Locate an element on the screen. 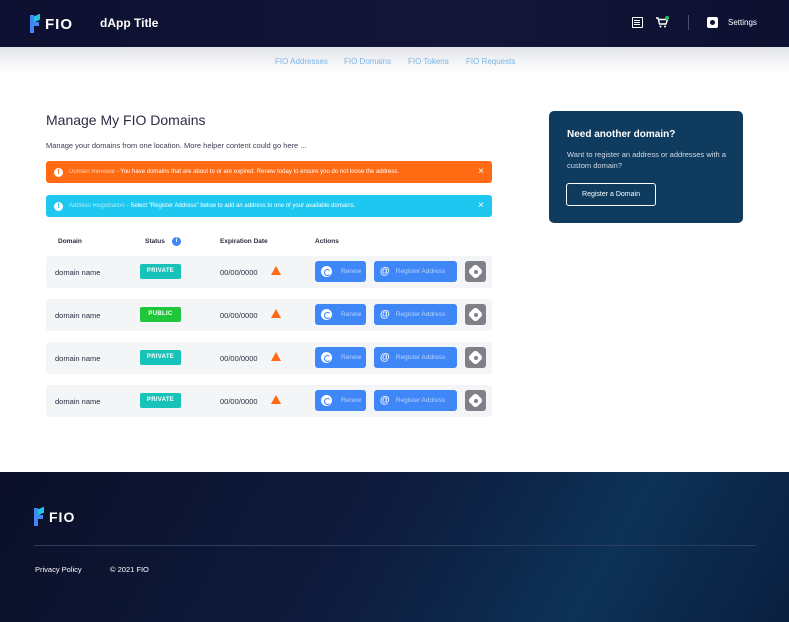 This screenshot has height=622, width=789. footer-divider is located at coordinates (395, 545).